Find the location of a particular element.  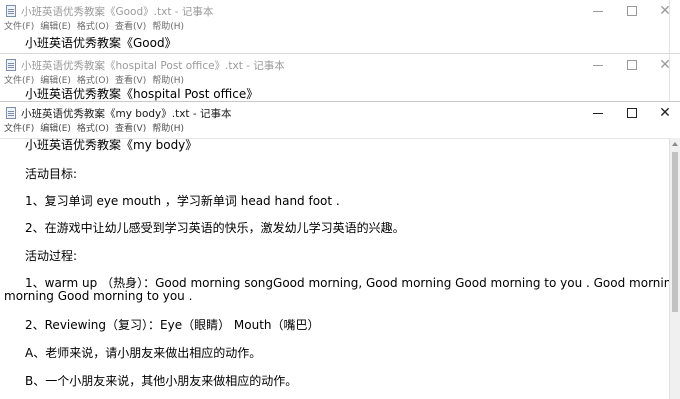

doc-line: B、一个小朋友来说，其他小朋友来做相应的动作。 is located at coordinates (161, 381).